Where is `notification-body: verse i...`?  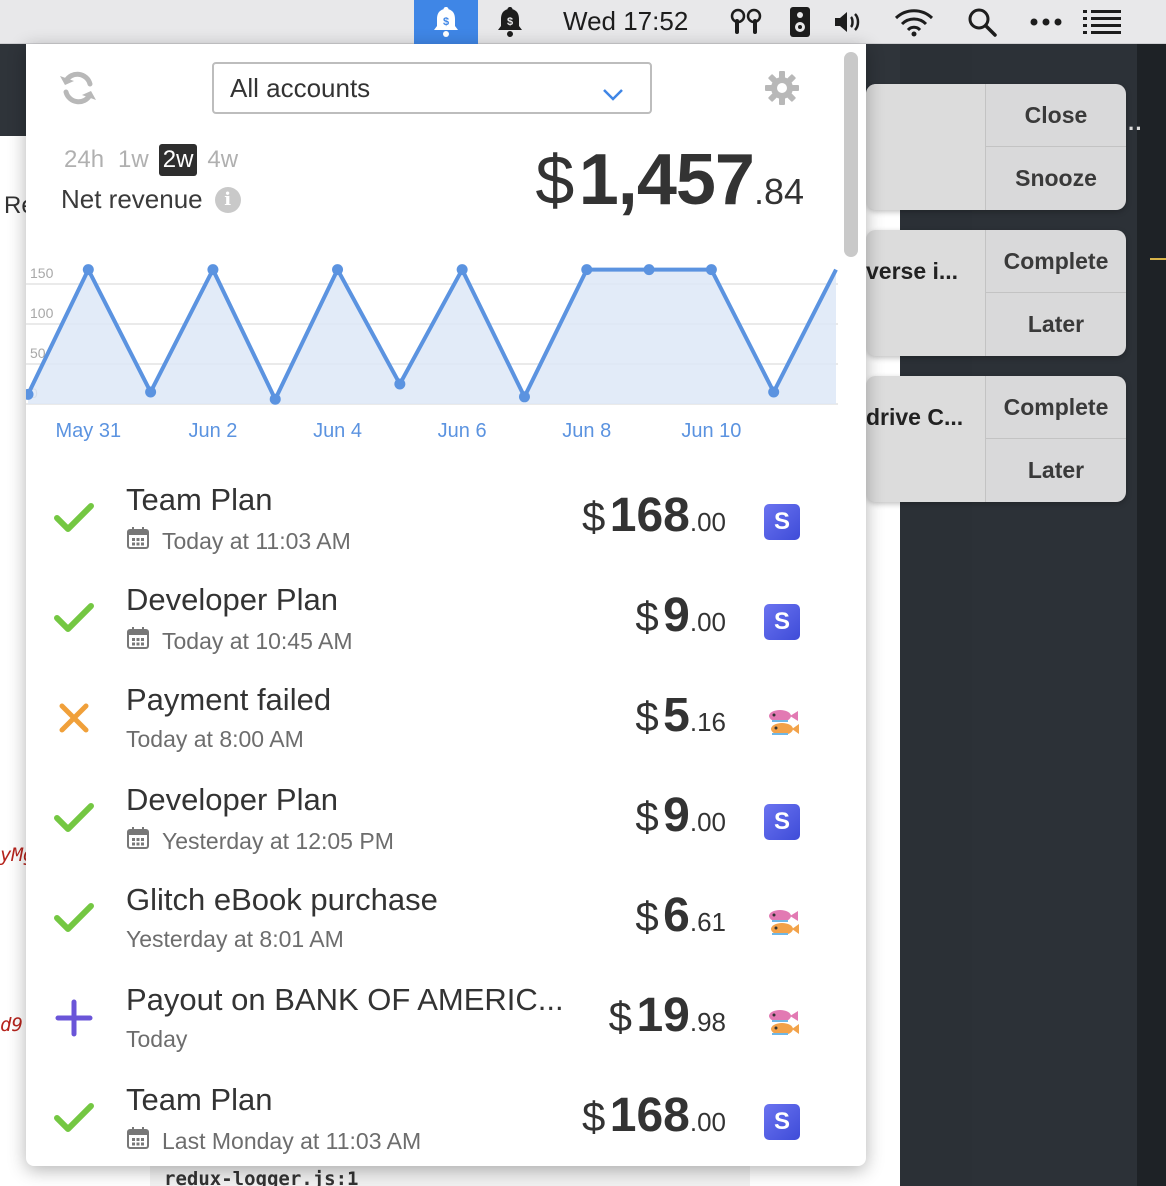
notification-body: verse i... is located at coordinates (925, 293).